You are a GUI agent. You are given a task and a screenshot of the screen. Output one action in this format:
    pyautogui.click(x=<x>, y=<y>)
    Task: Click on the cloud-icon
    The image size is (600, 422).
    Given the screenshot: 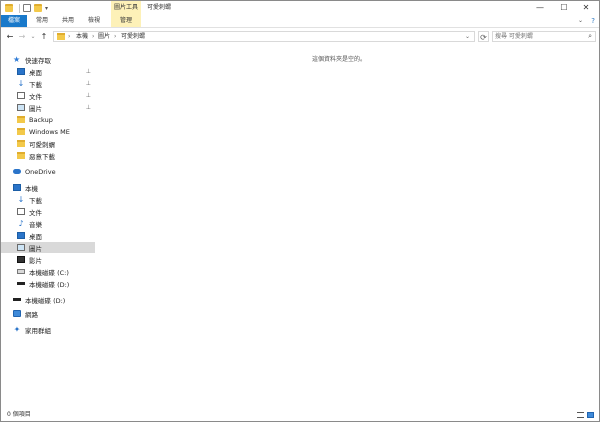 What is the action you would take?
    pyautogui.click(x=17, y=171)
    